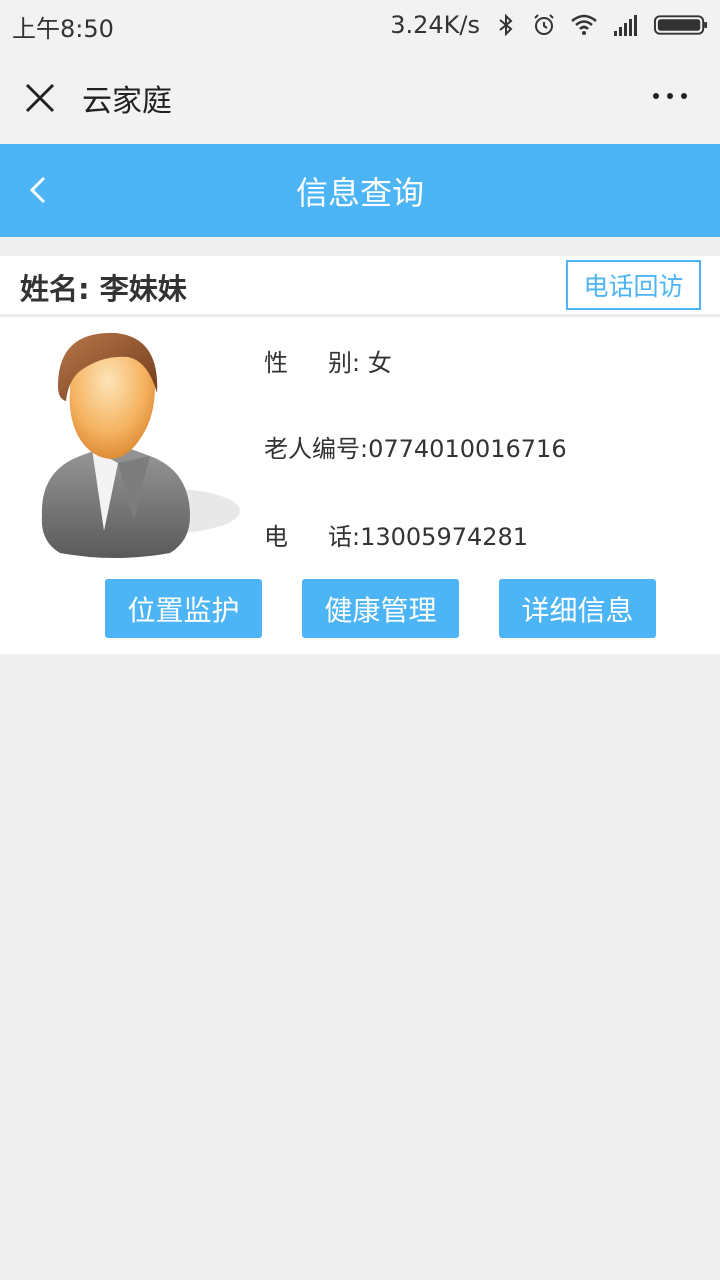  I want to click on name-label: 姓名:, so click(55, 289).